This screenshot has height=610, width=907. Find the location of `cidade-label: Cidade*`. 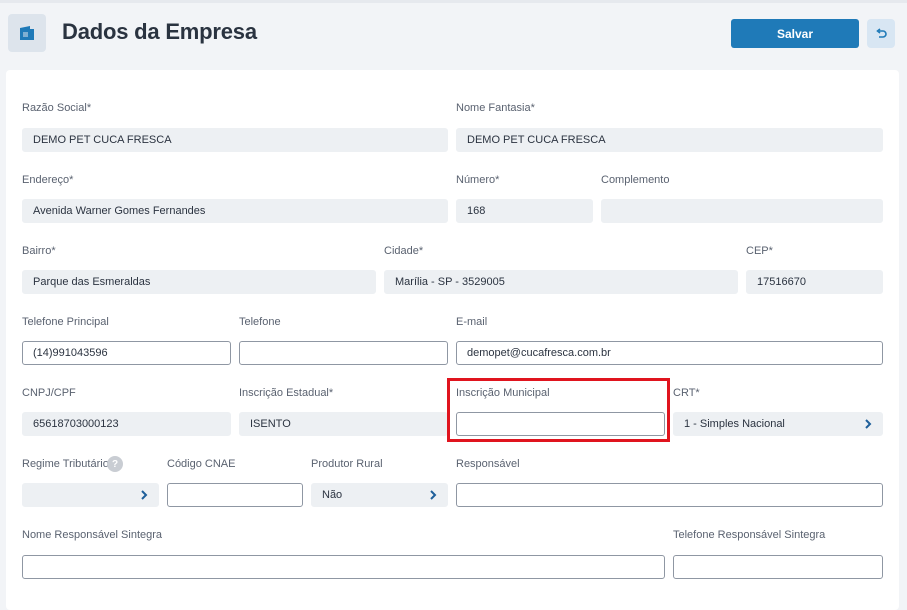

cidade-label: Cidade* is located at coordinates (404, 251).